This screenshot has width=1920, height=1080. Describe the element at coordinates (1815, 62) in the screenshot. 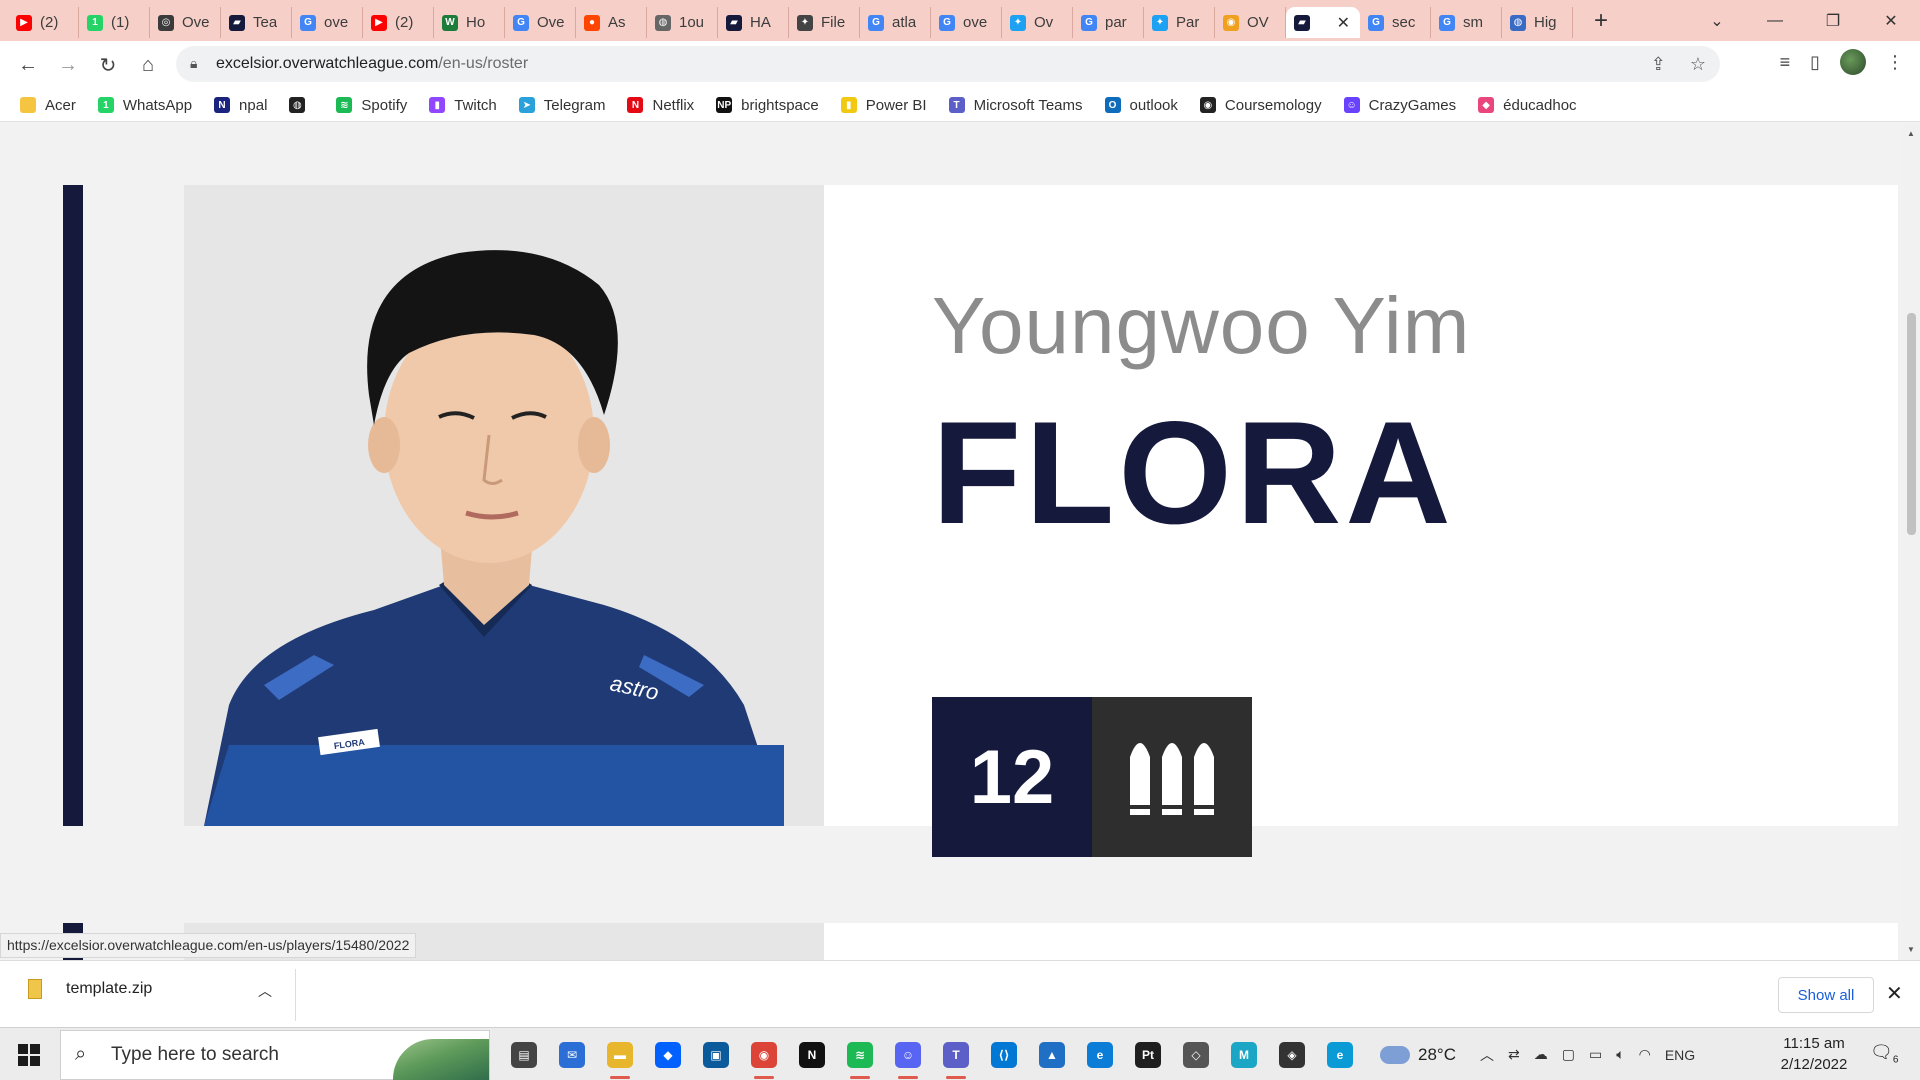

I see `side-panel-icon: ▯` at that location.